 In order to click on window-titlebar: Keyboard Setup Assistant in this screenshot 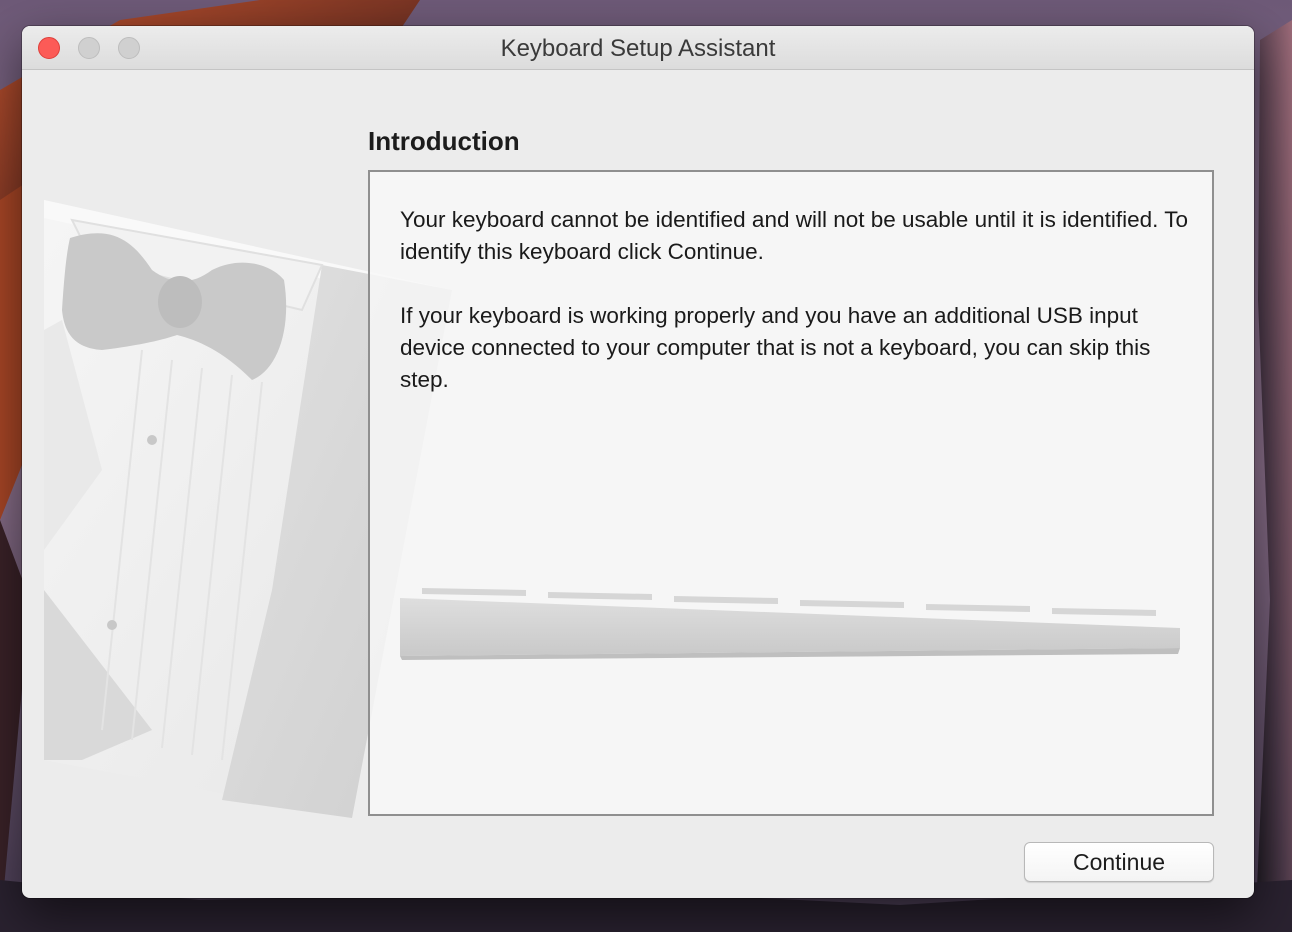, I will do `click(638, 48)`.